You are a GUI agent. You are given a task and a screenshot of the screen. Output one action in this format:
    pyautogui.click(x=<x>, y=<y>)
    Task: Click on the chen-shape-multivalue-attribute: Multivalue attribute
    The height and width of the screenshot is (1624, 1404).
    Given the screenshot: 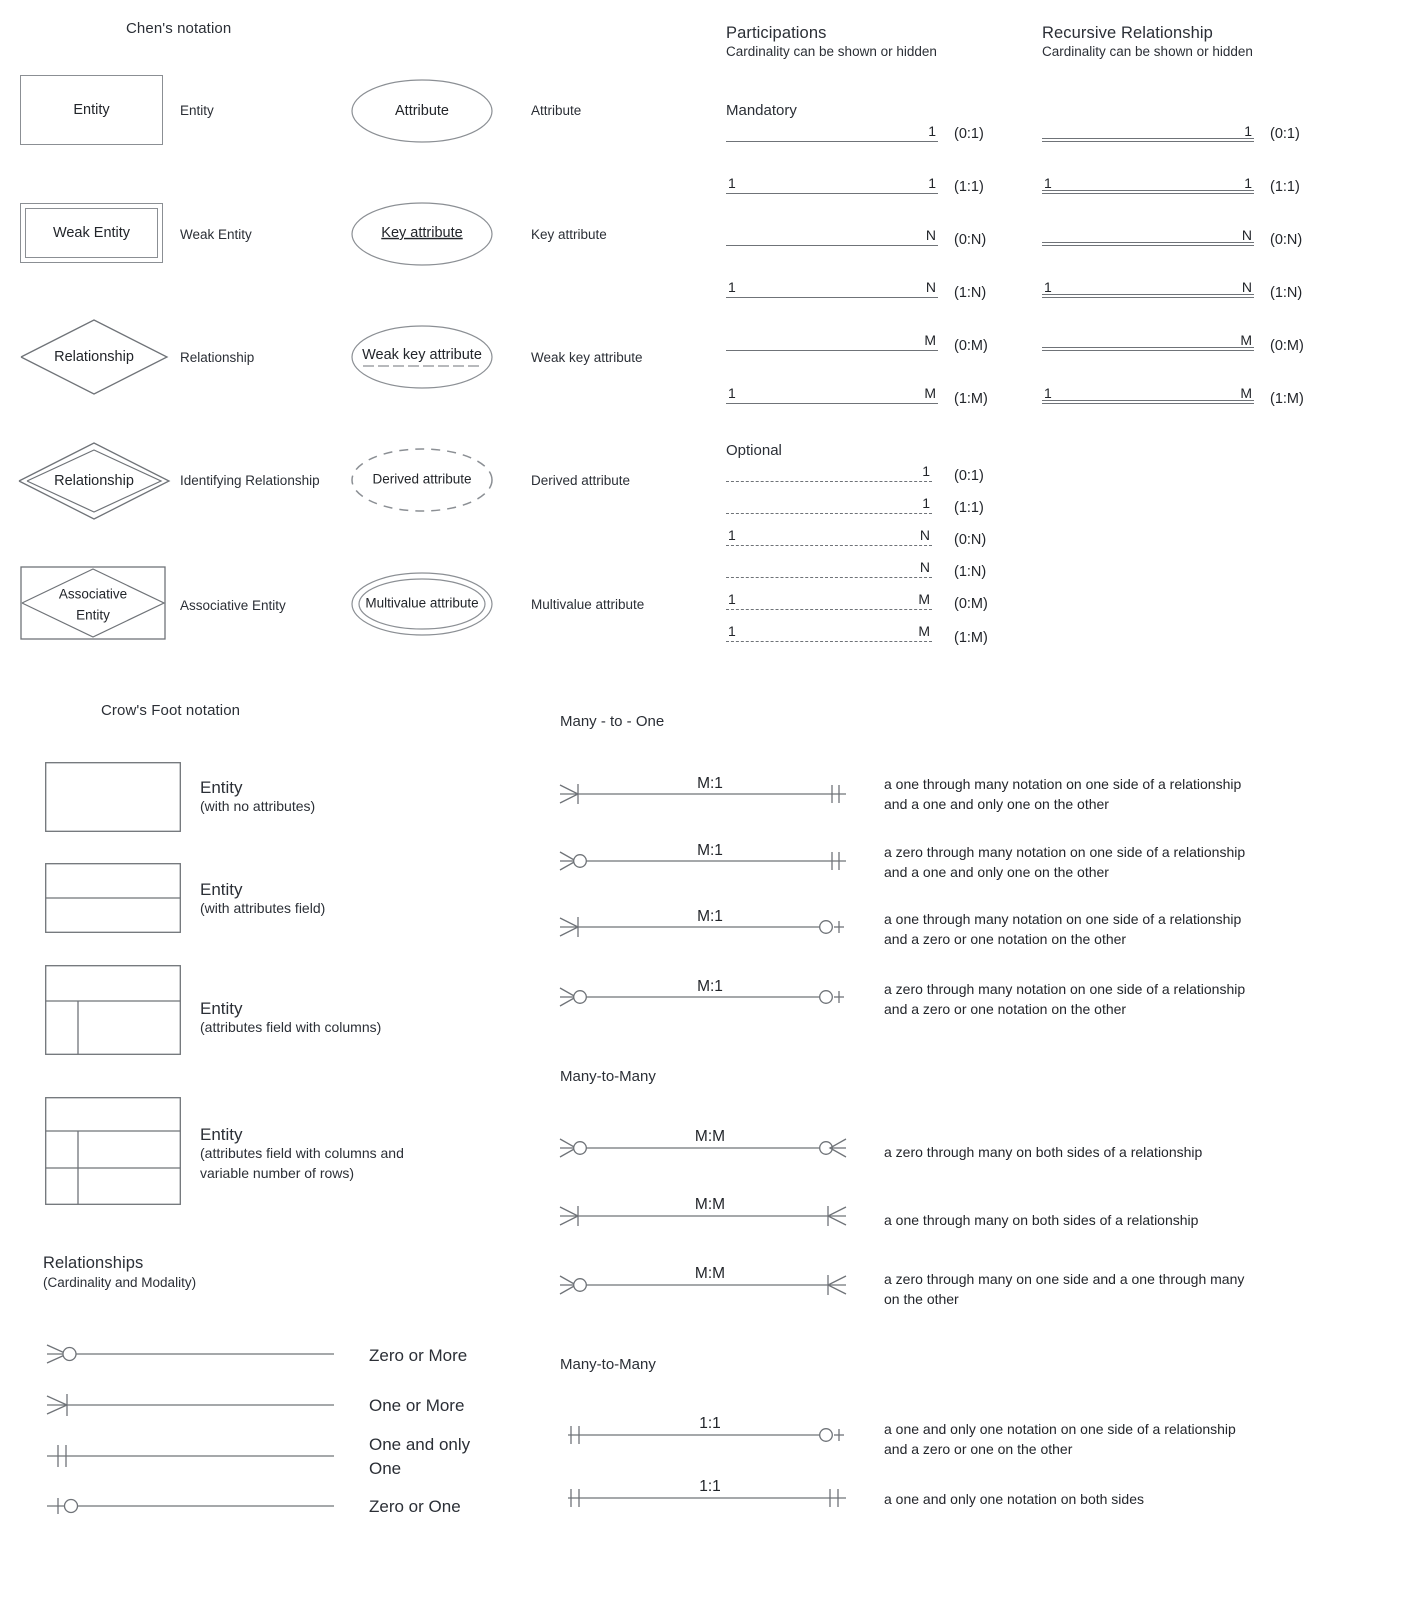 What is the action you would take?
    pyautogui.click(x=422, y=604)
    